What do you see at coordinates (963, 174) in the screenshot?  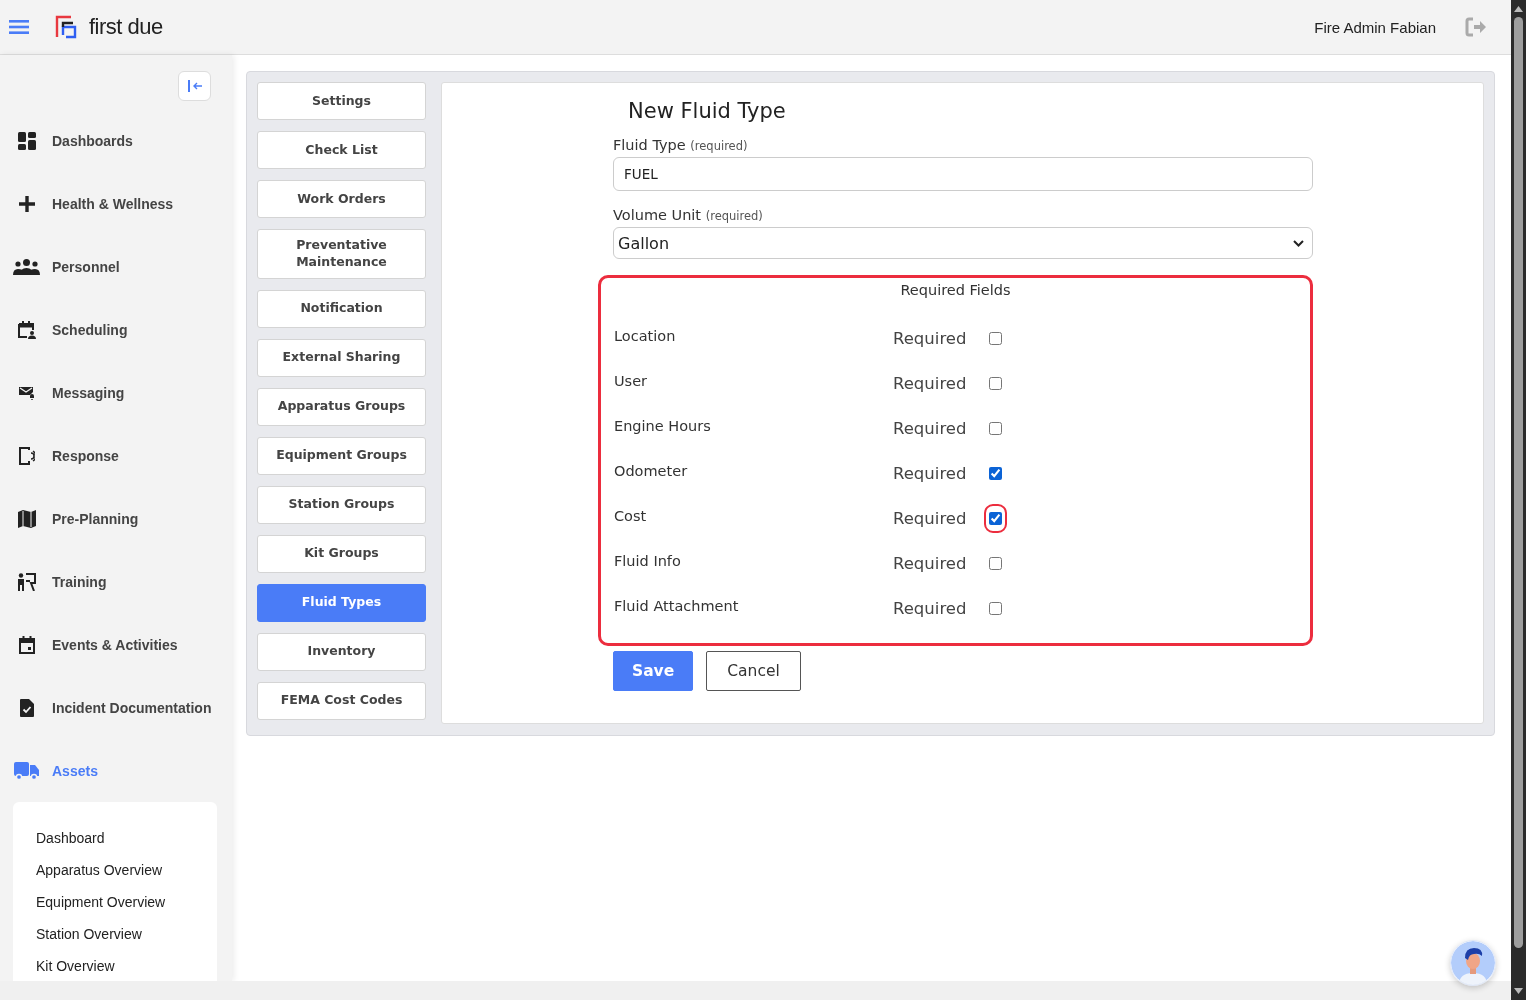 I see `fluid-type-field: FUEL` at bounding box center [963, 174].